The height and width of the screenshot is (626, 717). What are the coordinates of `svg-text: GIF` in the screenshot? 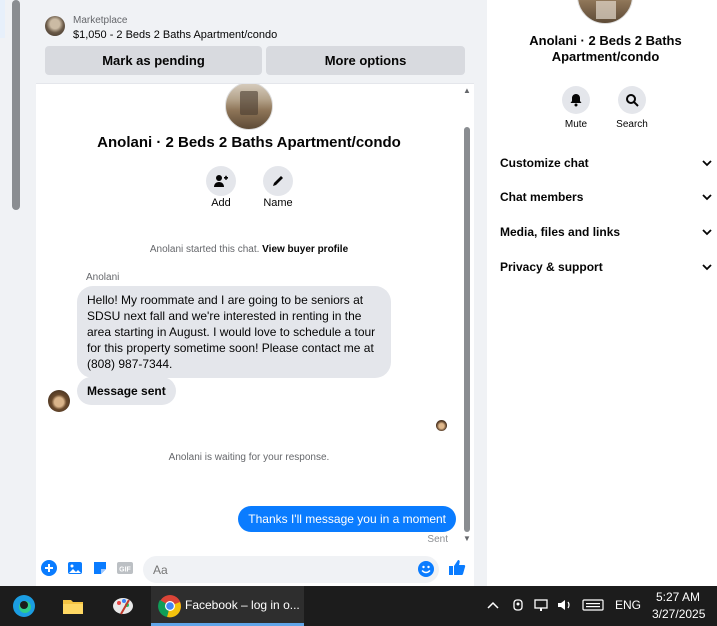 It's located at (125, 570).